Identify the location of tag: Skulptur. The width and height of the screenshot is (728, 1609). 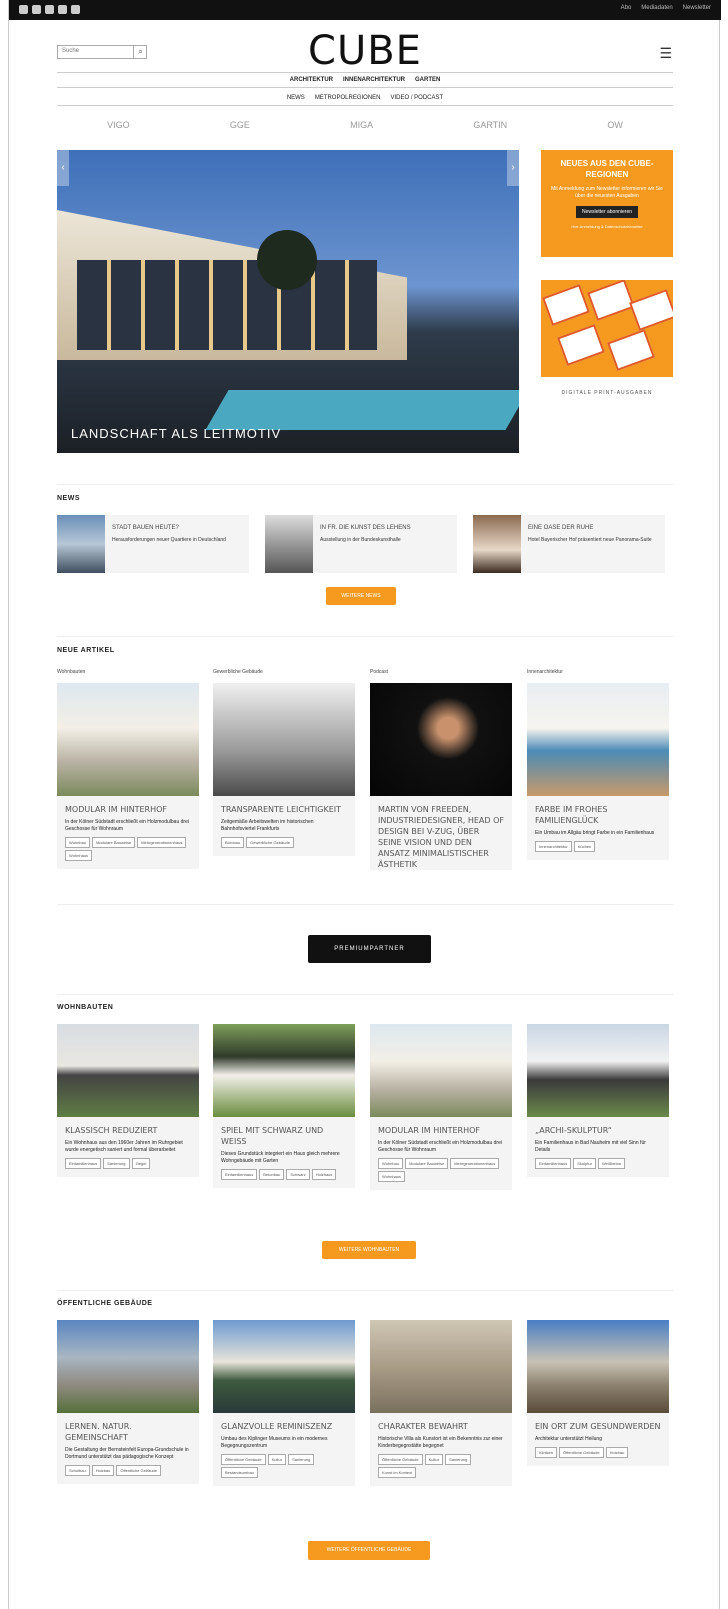
(584, 1163).